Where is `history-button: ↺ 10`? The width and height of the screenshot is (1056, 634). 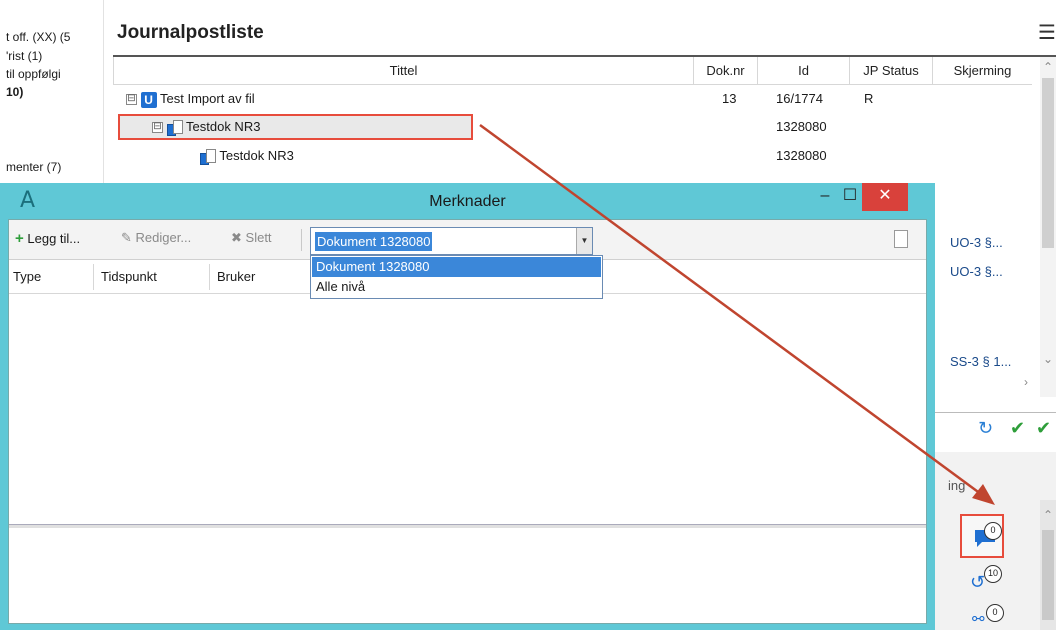
history-button: ↺ 10 is located at coordinates (989, 581).